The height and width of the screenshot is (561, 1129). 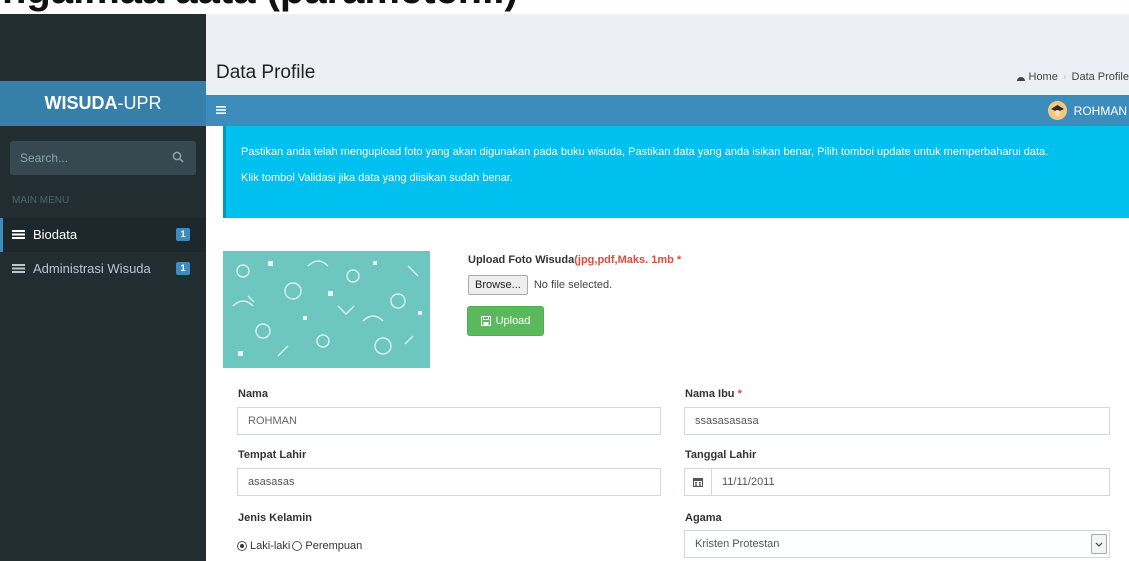 What do you see at coordinates (739, 394) in the screenshot?
I see `required-marker: *` at bounding box center [739, 394].